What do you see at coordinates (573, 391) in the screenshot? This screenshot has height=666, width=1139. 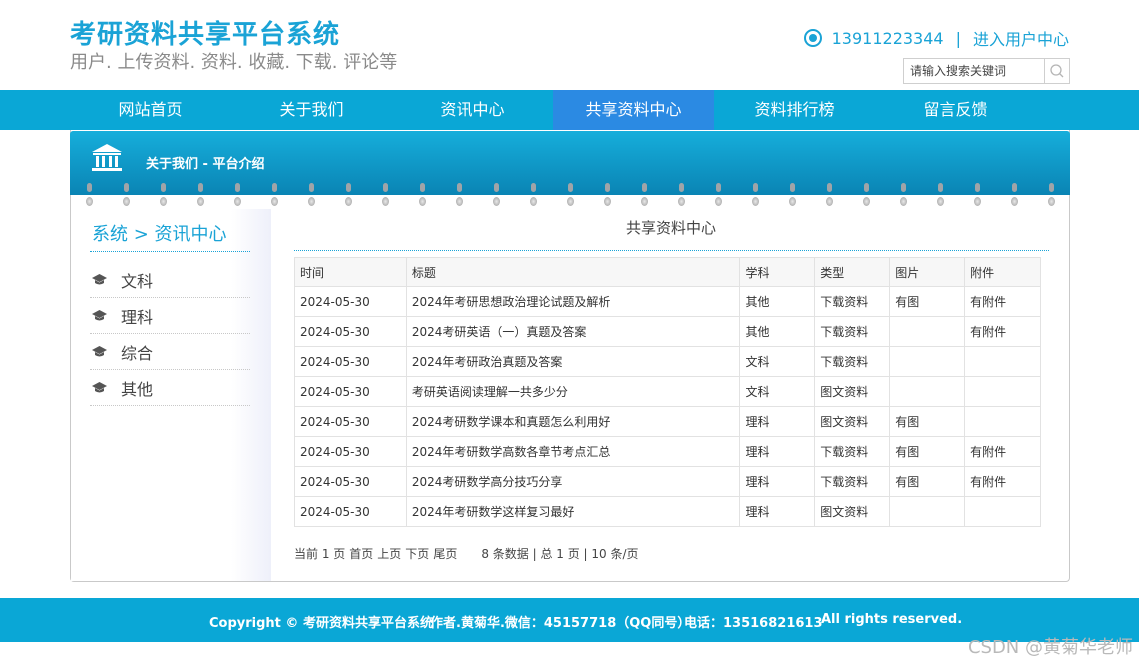 I see `cell-title: 考研英语阅读理解一共多少分` at bounding box center [573, 391].